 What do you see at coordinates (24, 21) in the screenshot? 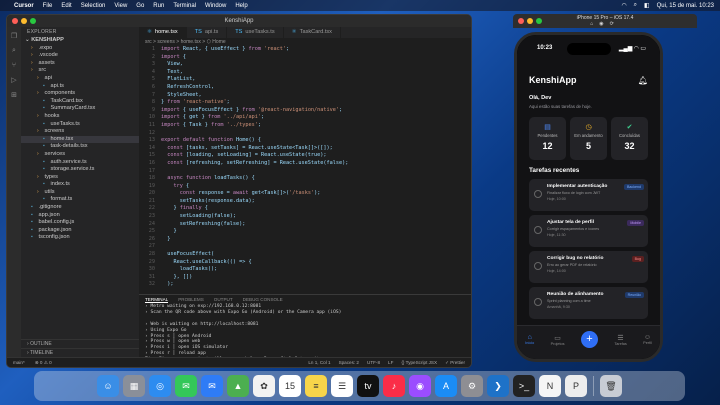
I see `minimize-window-button` at bounding box center [24, 21].